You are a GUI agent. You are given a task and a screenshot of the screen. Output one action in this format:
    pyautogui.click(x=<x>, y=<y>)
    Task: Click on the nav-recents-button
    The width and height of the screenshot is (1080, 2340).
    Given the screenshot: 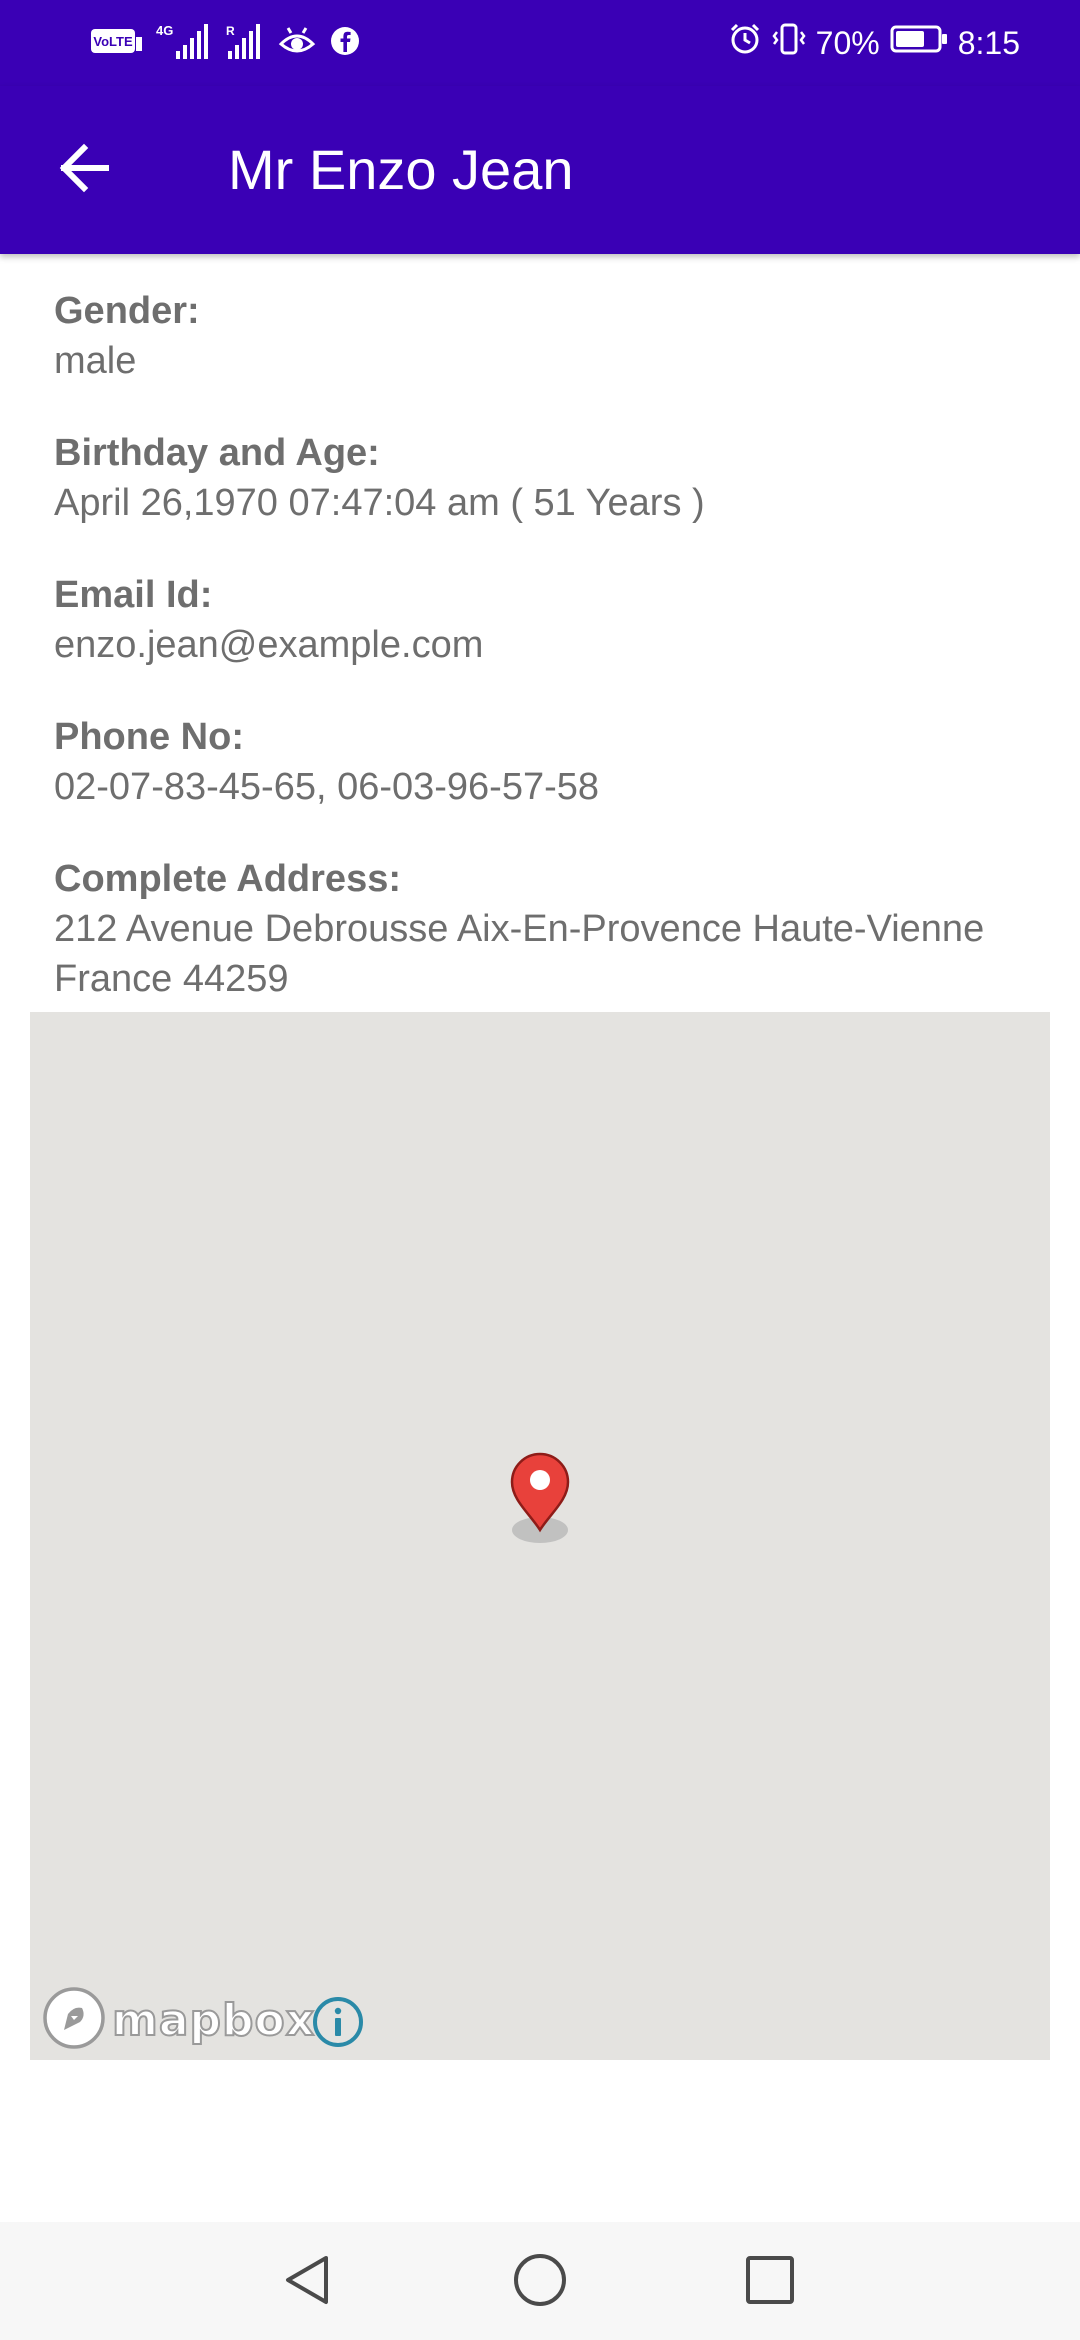 What is the action you would take?
    pyautogui.click(x=770, y=2282)
    